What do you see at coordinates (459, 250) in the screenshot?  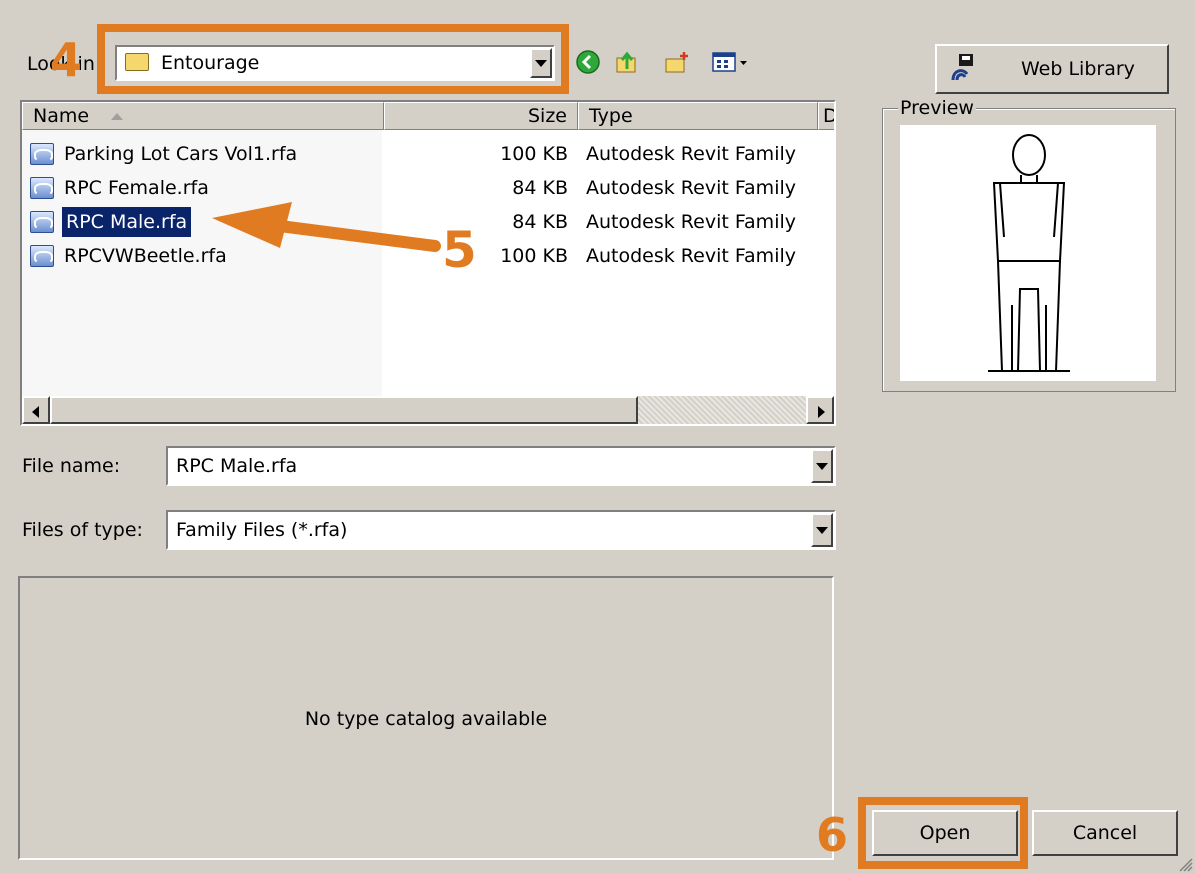 I see `annotation-step-5: 5` at bounding box center [459, 250].